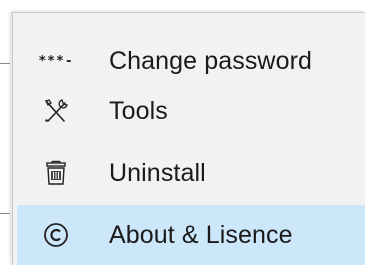  I want to click on tools-icon, so click(56, 111).